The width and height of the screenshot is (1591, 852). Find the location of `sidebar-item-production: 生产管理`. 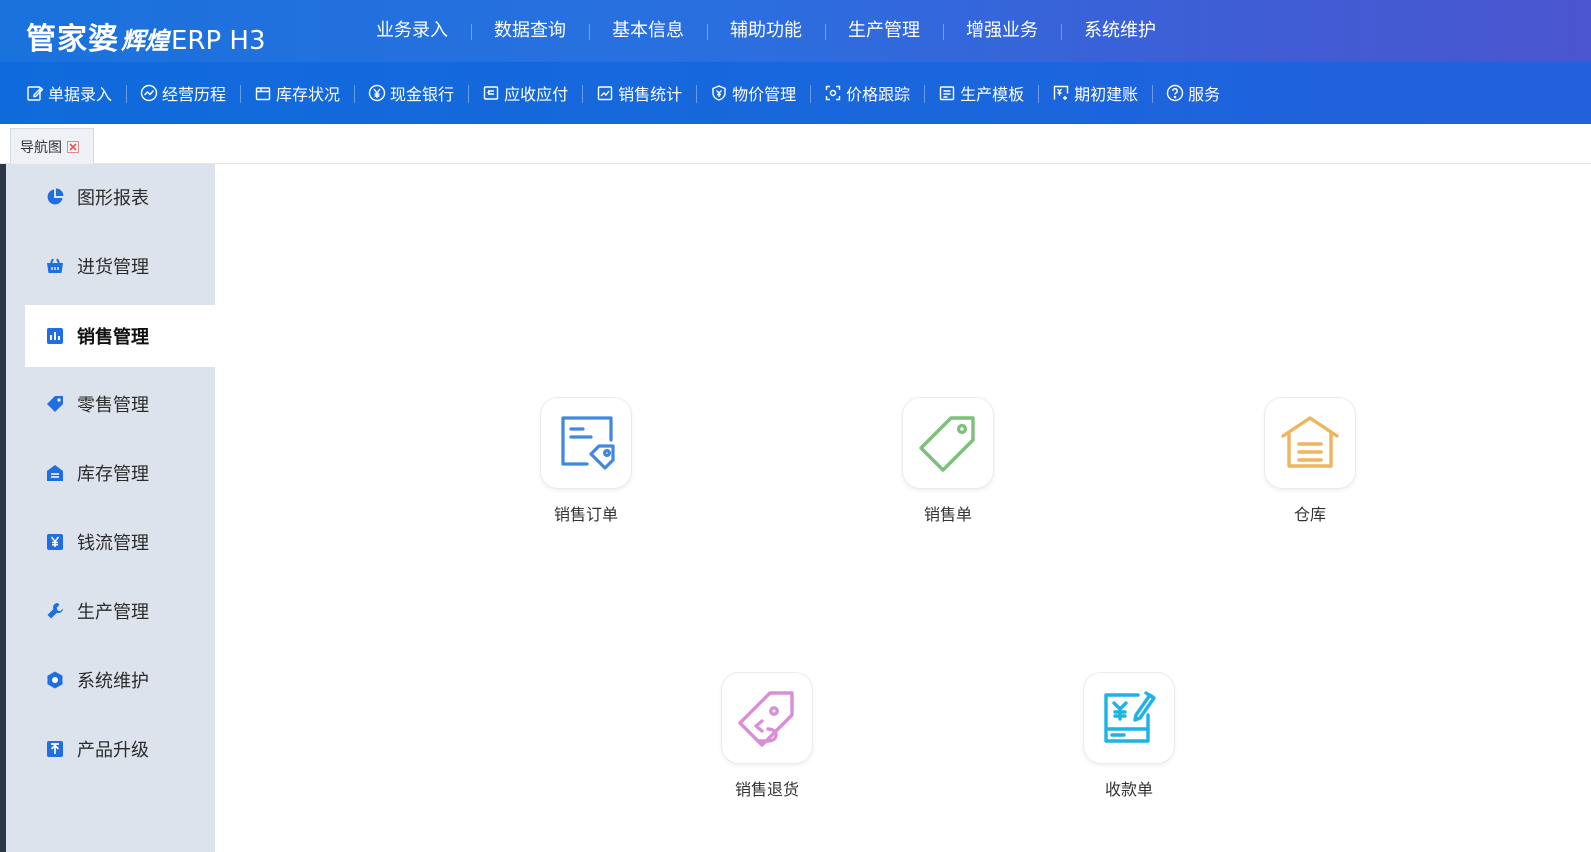

sidebar-item-production: 生产管理 is located at coordinates (120, 611).